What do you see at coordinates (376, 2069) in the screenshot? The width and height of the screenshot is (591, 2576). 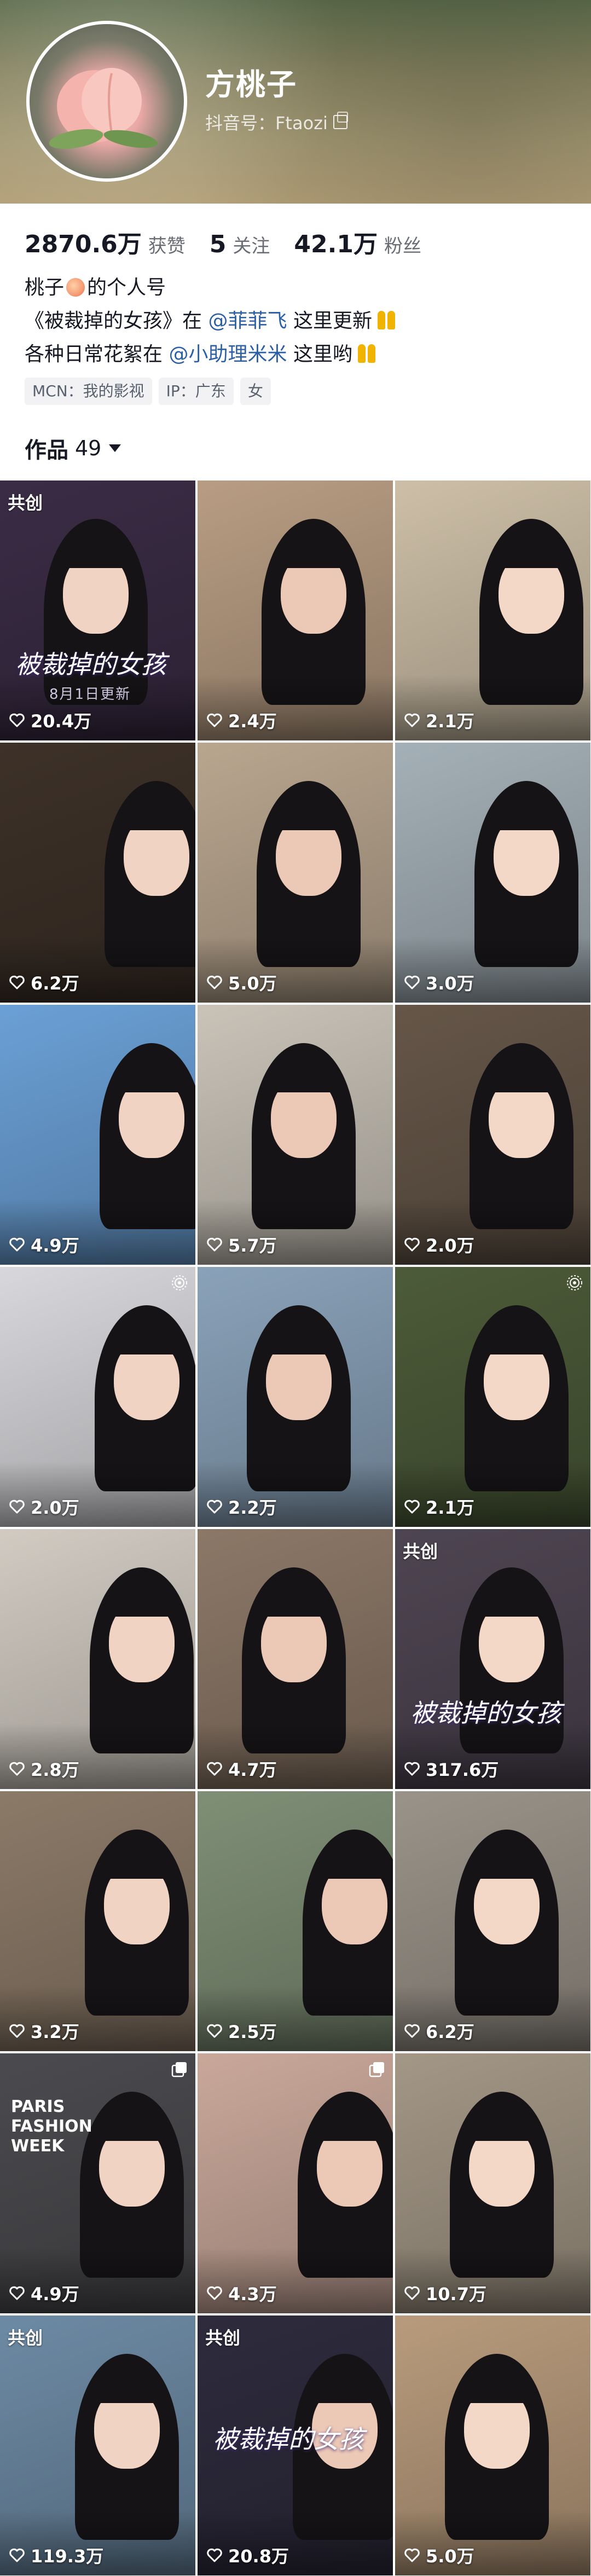 I see `multi-image-icon` at bounding box center [376, 2069].